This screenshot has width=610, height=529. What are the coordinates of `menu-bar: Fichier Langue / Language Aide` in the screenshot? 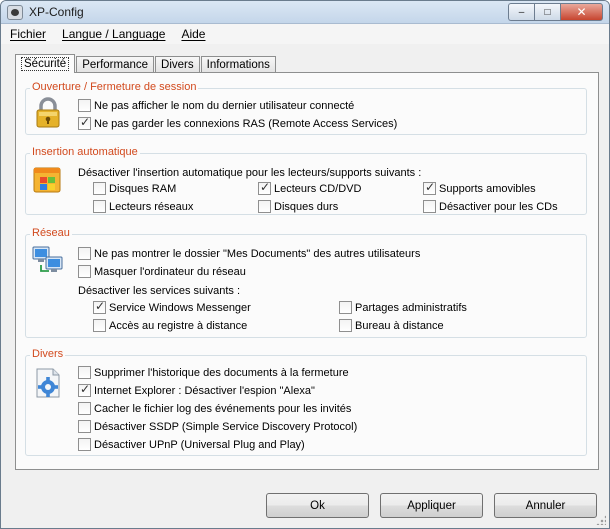 It's located at (305, 34).